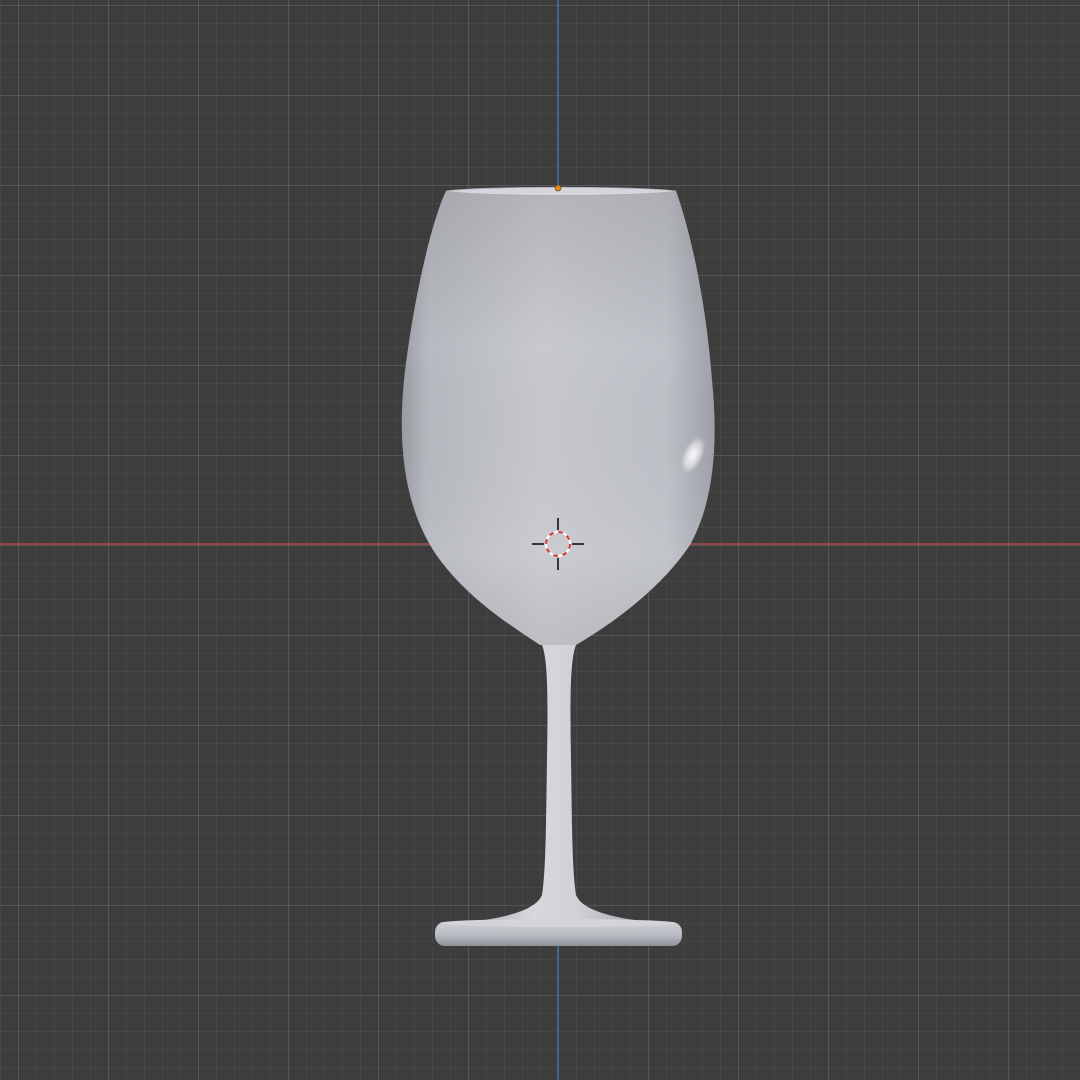 Image resolution: width=1080 pixels, height=1080 pixels. What do you see at coordinates (558, 932) in the screenshot?
I see `glass-foot` at bounding box center [558, 932].